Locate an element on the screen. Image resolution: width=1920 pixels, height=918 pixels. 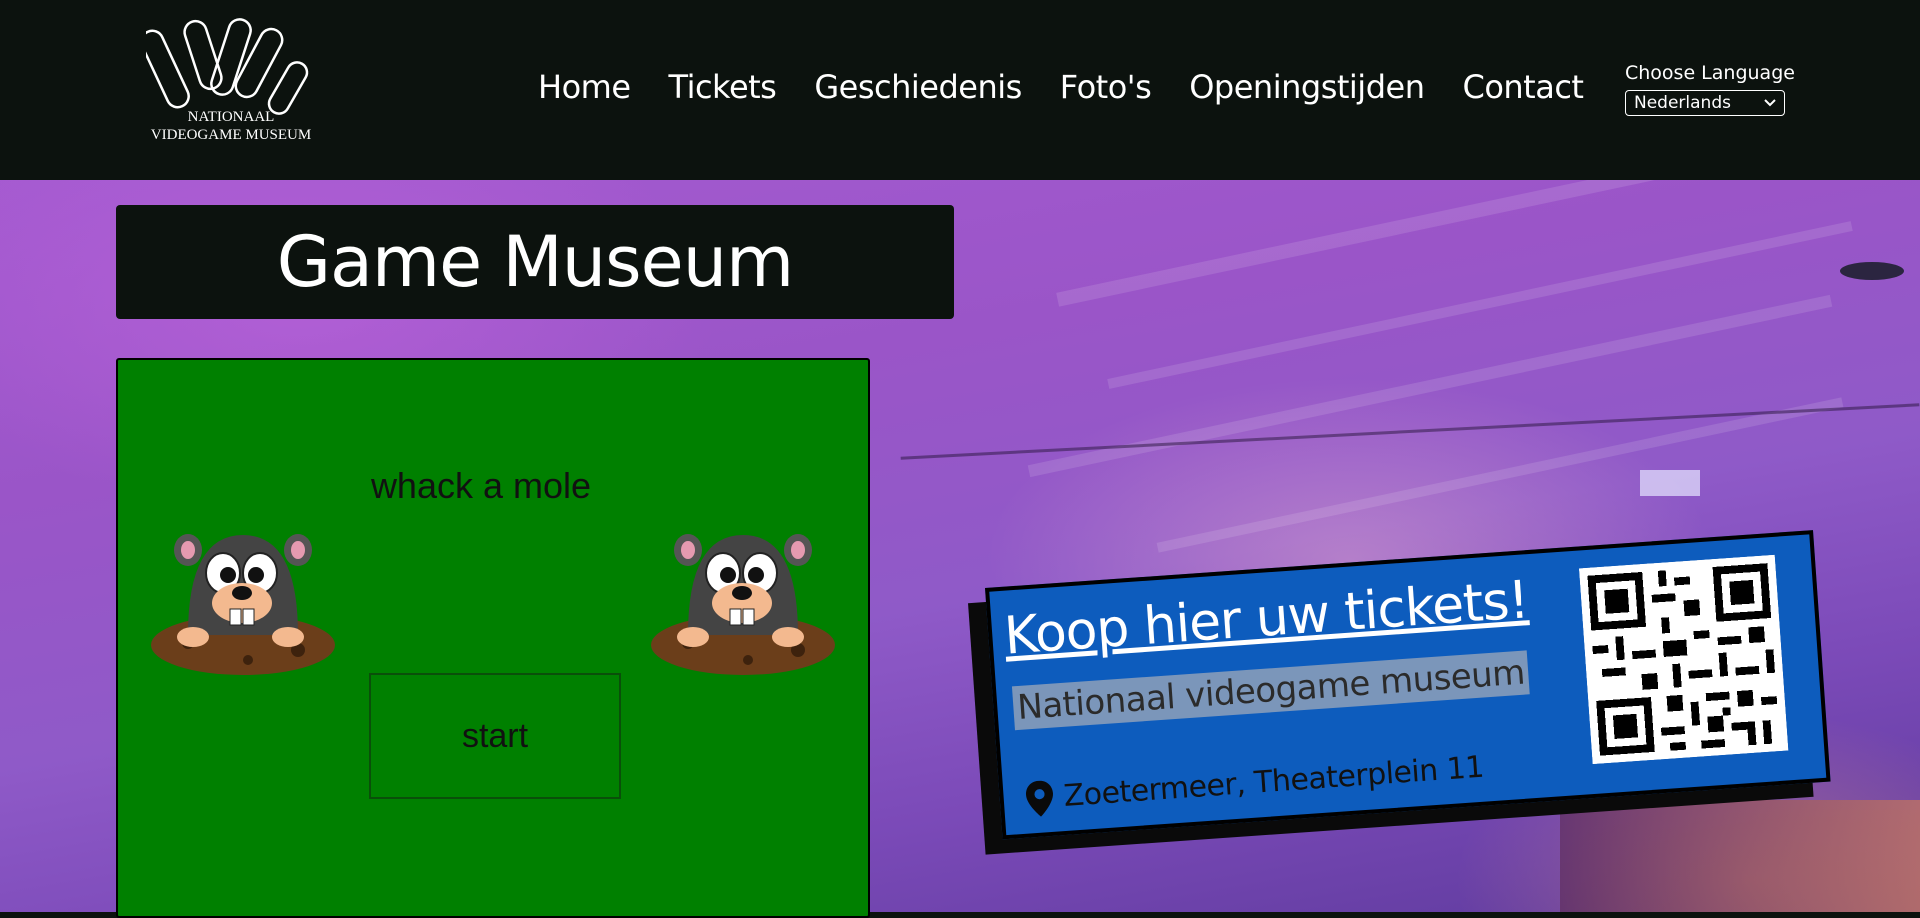
language-selected: Nederlands is located at coordinates (1682, 103).